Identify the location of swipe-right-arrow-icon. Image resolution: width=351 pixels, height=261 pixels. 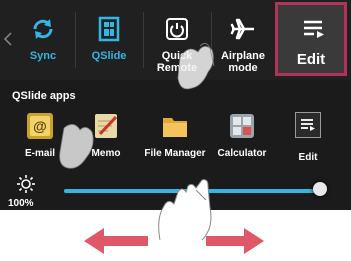
(235, 241).